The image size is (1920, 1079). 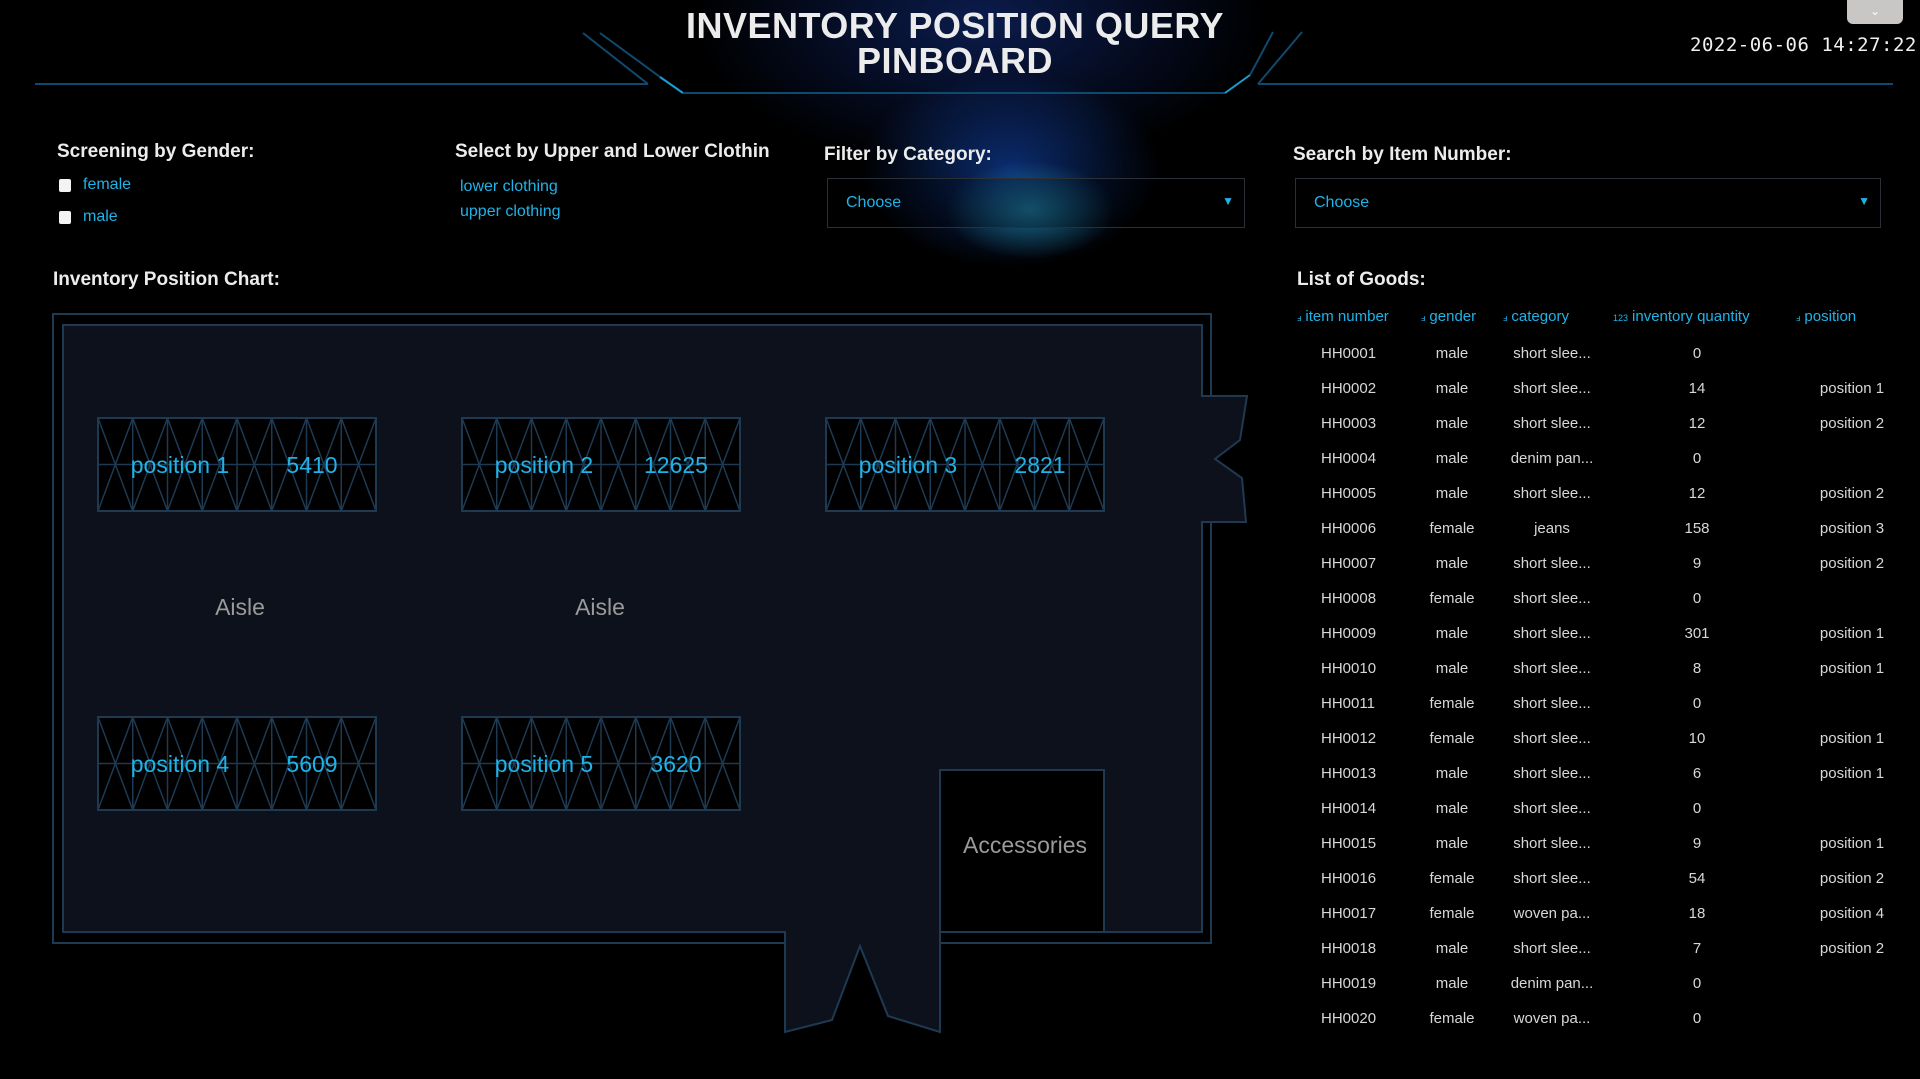 What do you see at coordinates (1597, 992) in the screenshot?
I see `table-row: HH0019 male denim pan... 0` at bounding box center [1597, 992].